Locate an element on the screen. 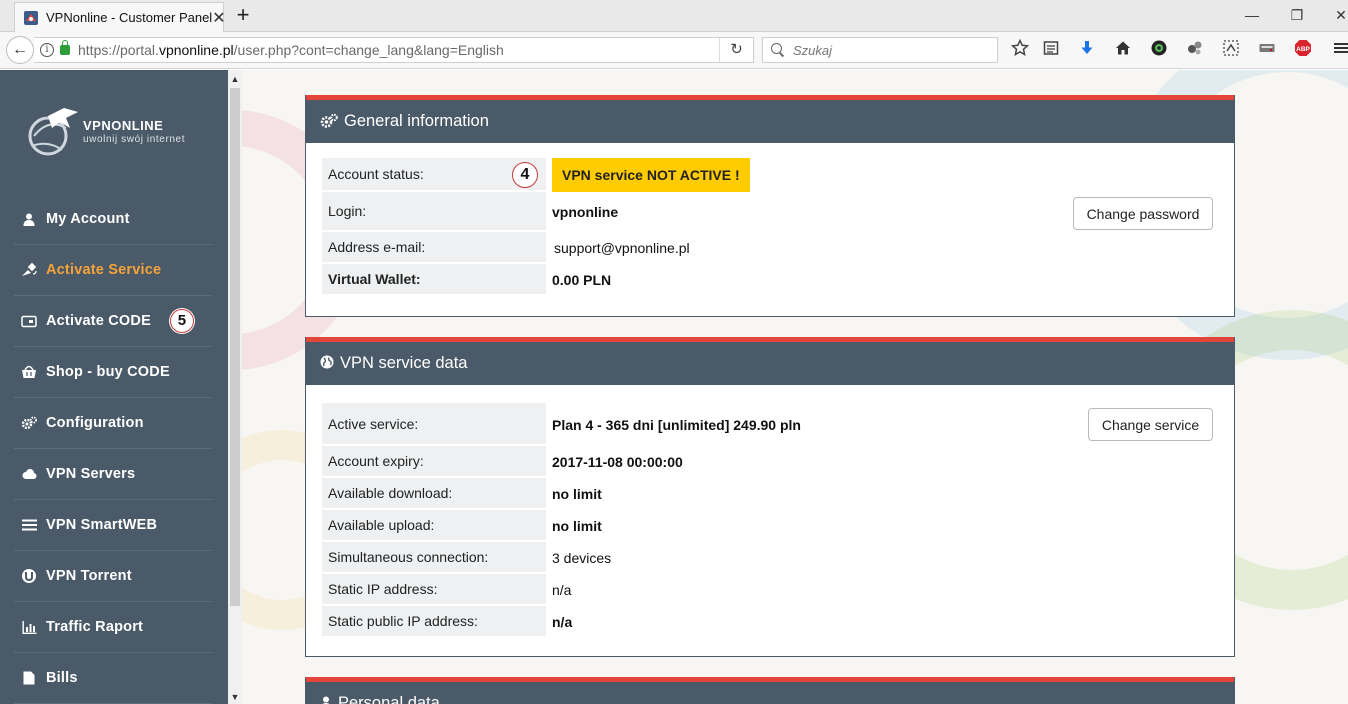 The width and height of the screenshot is (1348, 704). account-status-row: Account status: VPN service NOT ACTIVE ! is located at coordinates (769, 175).